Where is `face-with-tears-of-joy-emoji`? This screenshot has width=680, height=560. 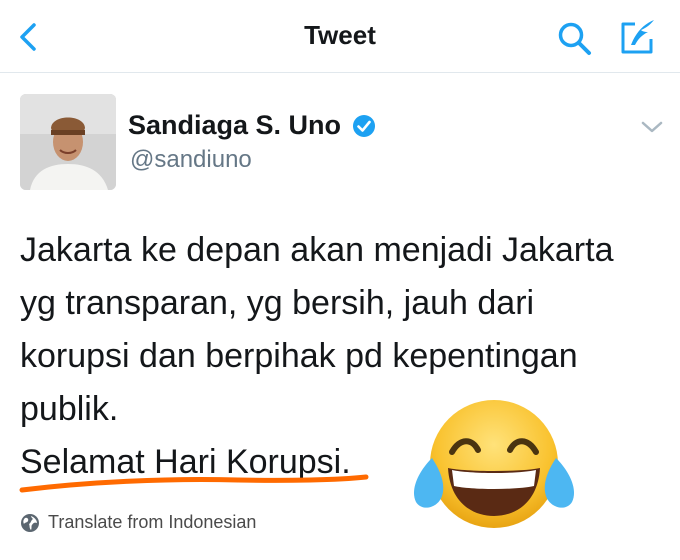 face-with-tears-of-joy-emoji is located at coordinates (494, 464).